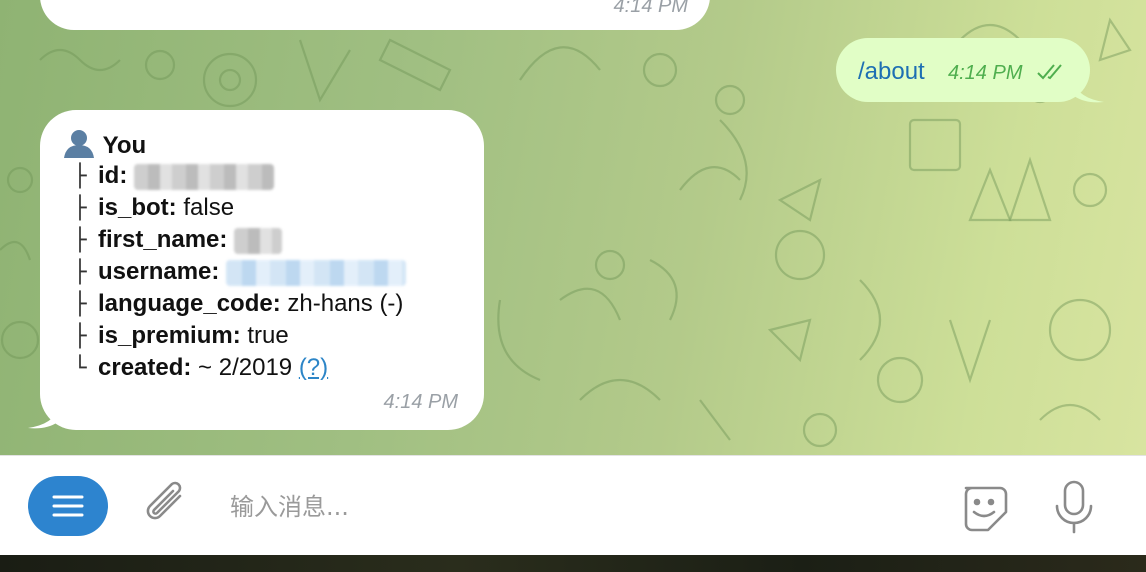 The height and width of the screenshot is (572, 1146). I want to click on field-key: is_premium:, so click(169, 335).